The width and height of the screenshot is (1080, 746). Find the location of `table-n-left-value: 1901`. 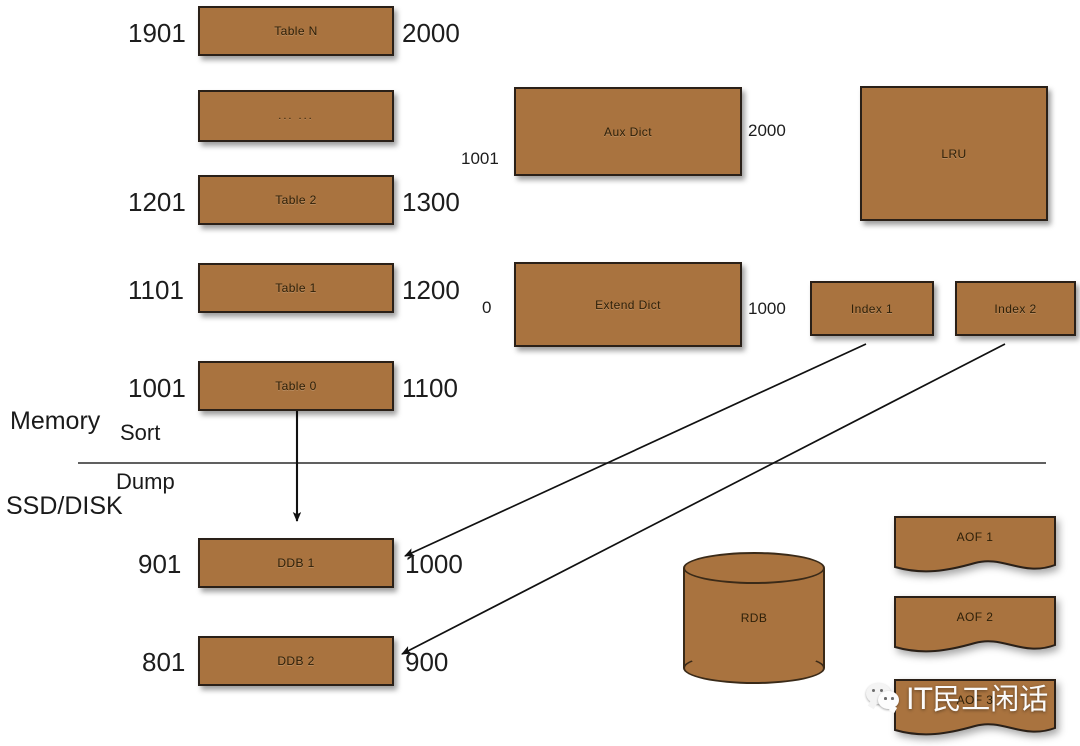

table-n-left-value: 1901 is located at coordinates (157, 33).